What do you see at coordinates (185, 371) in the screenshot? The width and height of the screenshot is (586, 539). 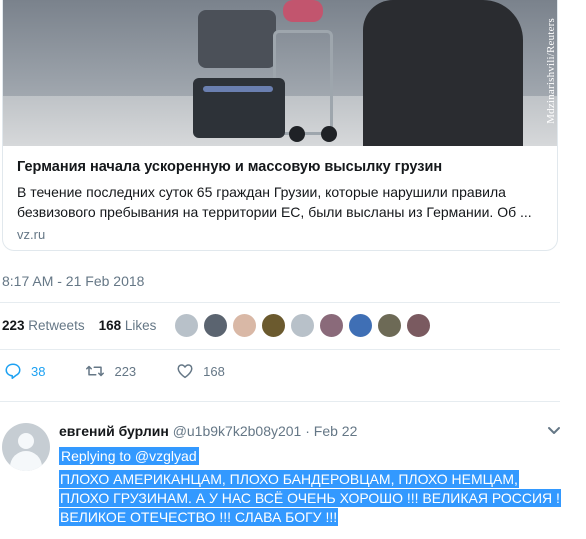 I see `heart-icon` at bounding box center [185, 371].